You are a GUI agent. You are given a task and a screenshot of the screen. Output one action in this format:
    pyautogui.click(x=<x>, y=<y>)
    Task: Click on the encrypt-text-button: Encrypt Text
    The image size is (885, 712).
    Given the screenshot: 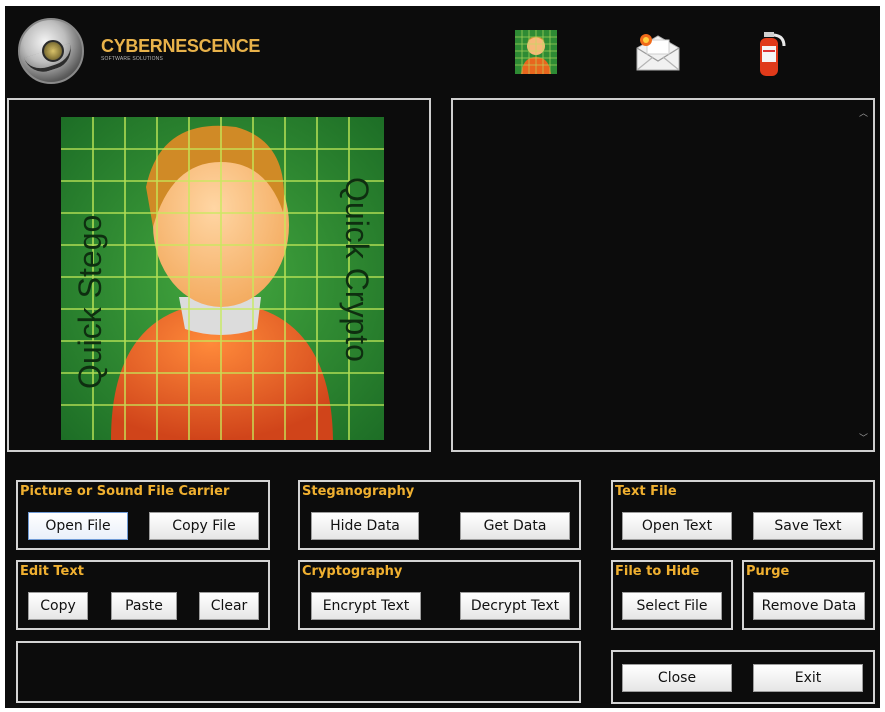 What is the action you would take?
    pyautogui.click(x=366, y=606)
    